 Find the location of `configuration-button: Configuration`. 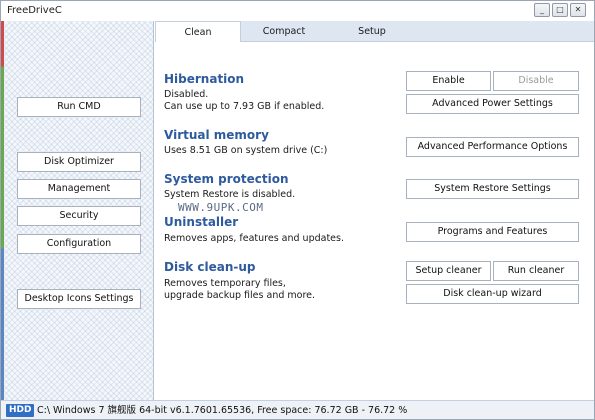

configuration-button: Configuration is located at coordinates (79, 244).